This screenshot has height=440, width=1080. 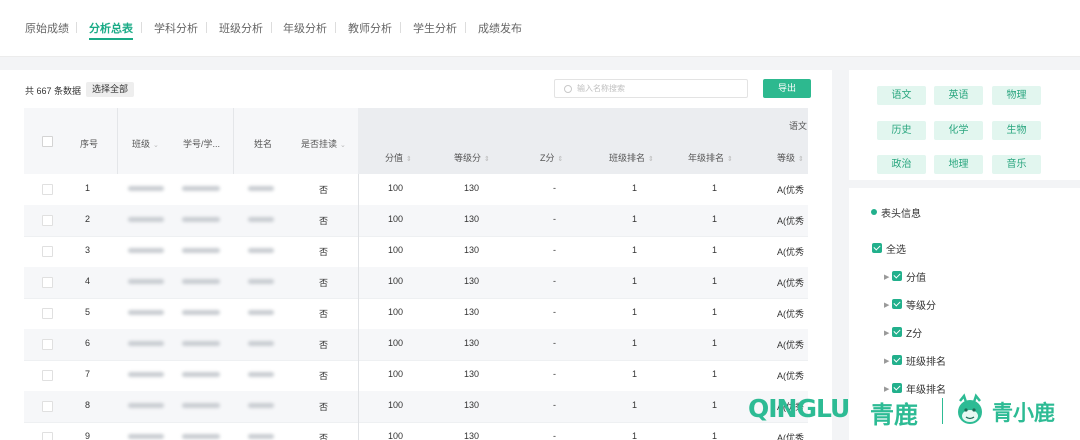 What do you see at coordinates (798, 126) in the screenshot?
I see `group-header-chinese: 语文` at bounding box center [798, 126].